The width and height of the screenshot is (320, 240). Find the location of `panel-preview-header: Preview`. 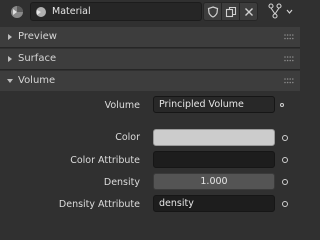

panel-preview-header: Preview is located at coordinates (150, 37).